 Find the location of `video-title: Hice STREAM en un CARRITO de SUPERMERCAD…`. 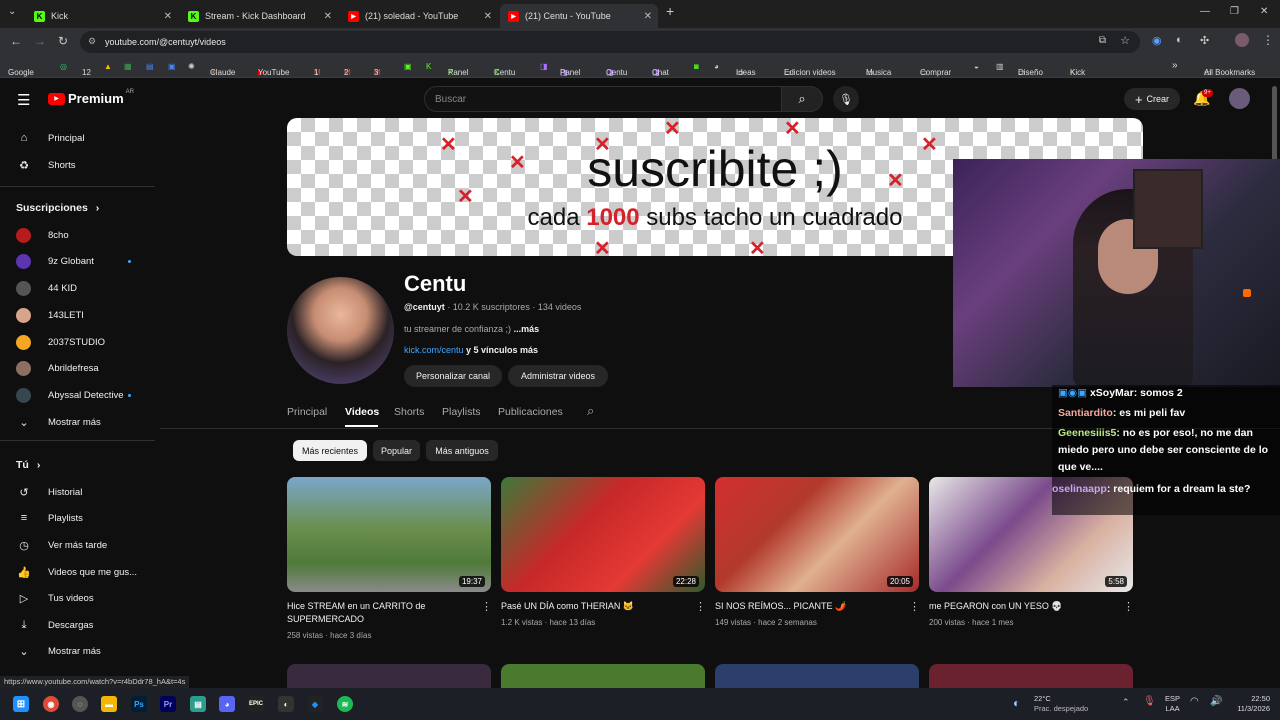

video-title: Hice STREAM en un CARRITO de SUPERMERCAD… is located at coordinates (382, 613).